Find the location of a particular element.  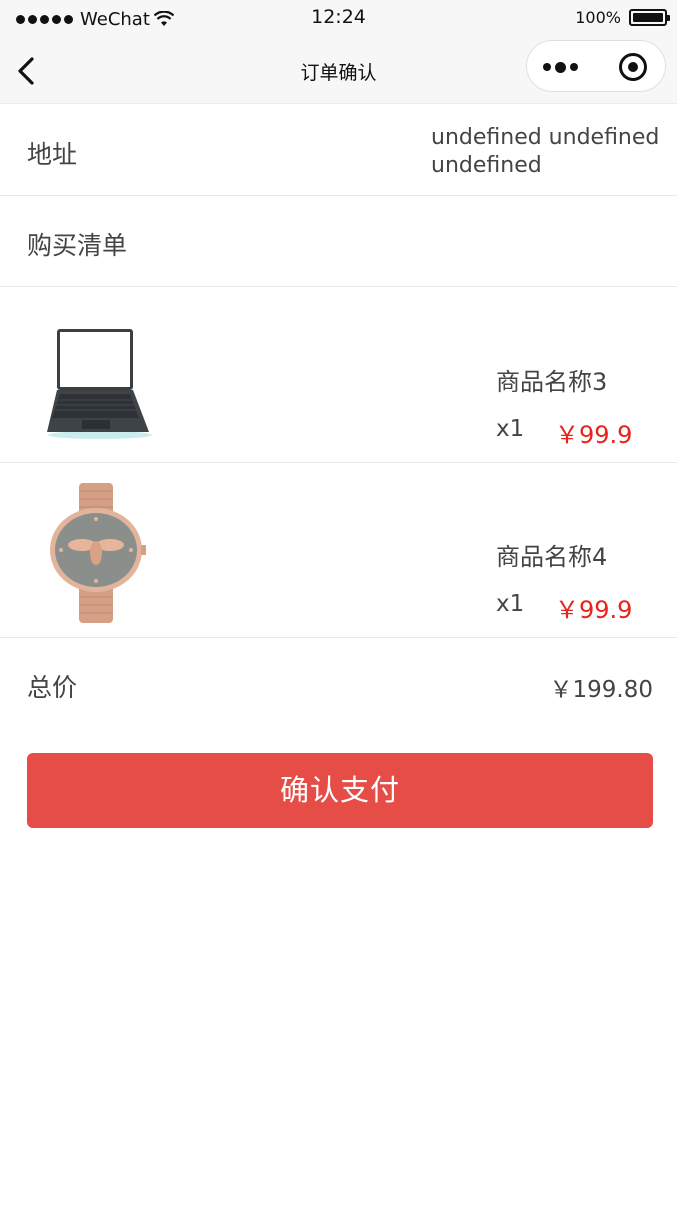

nav-bar: 订单确认 is located at coordinates (338, 71).